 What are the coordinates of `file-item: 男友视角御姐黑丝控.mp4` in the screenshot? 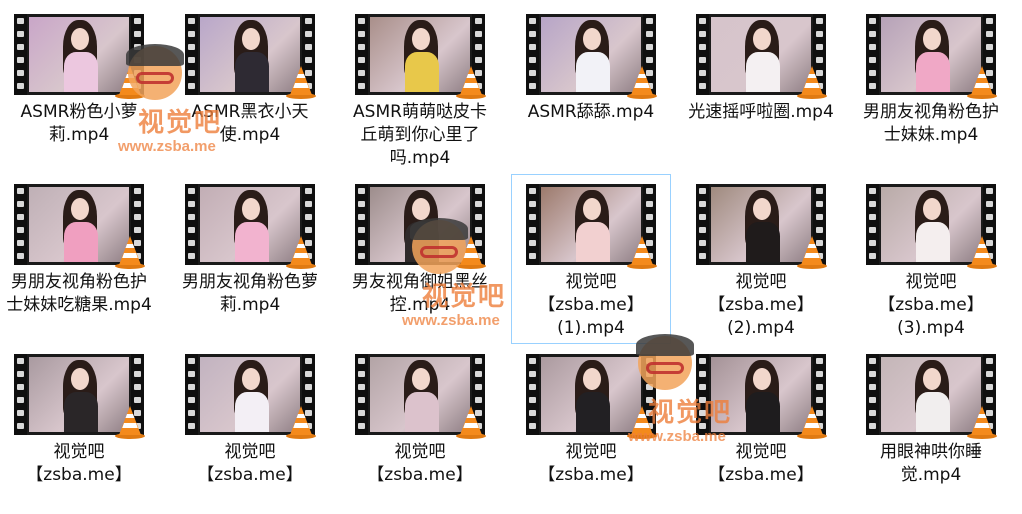 It's located at (420, 259).